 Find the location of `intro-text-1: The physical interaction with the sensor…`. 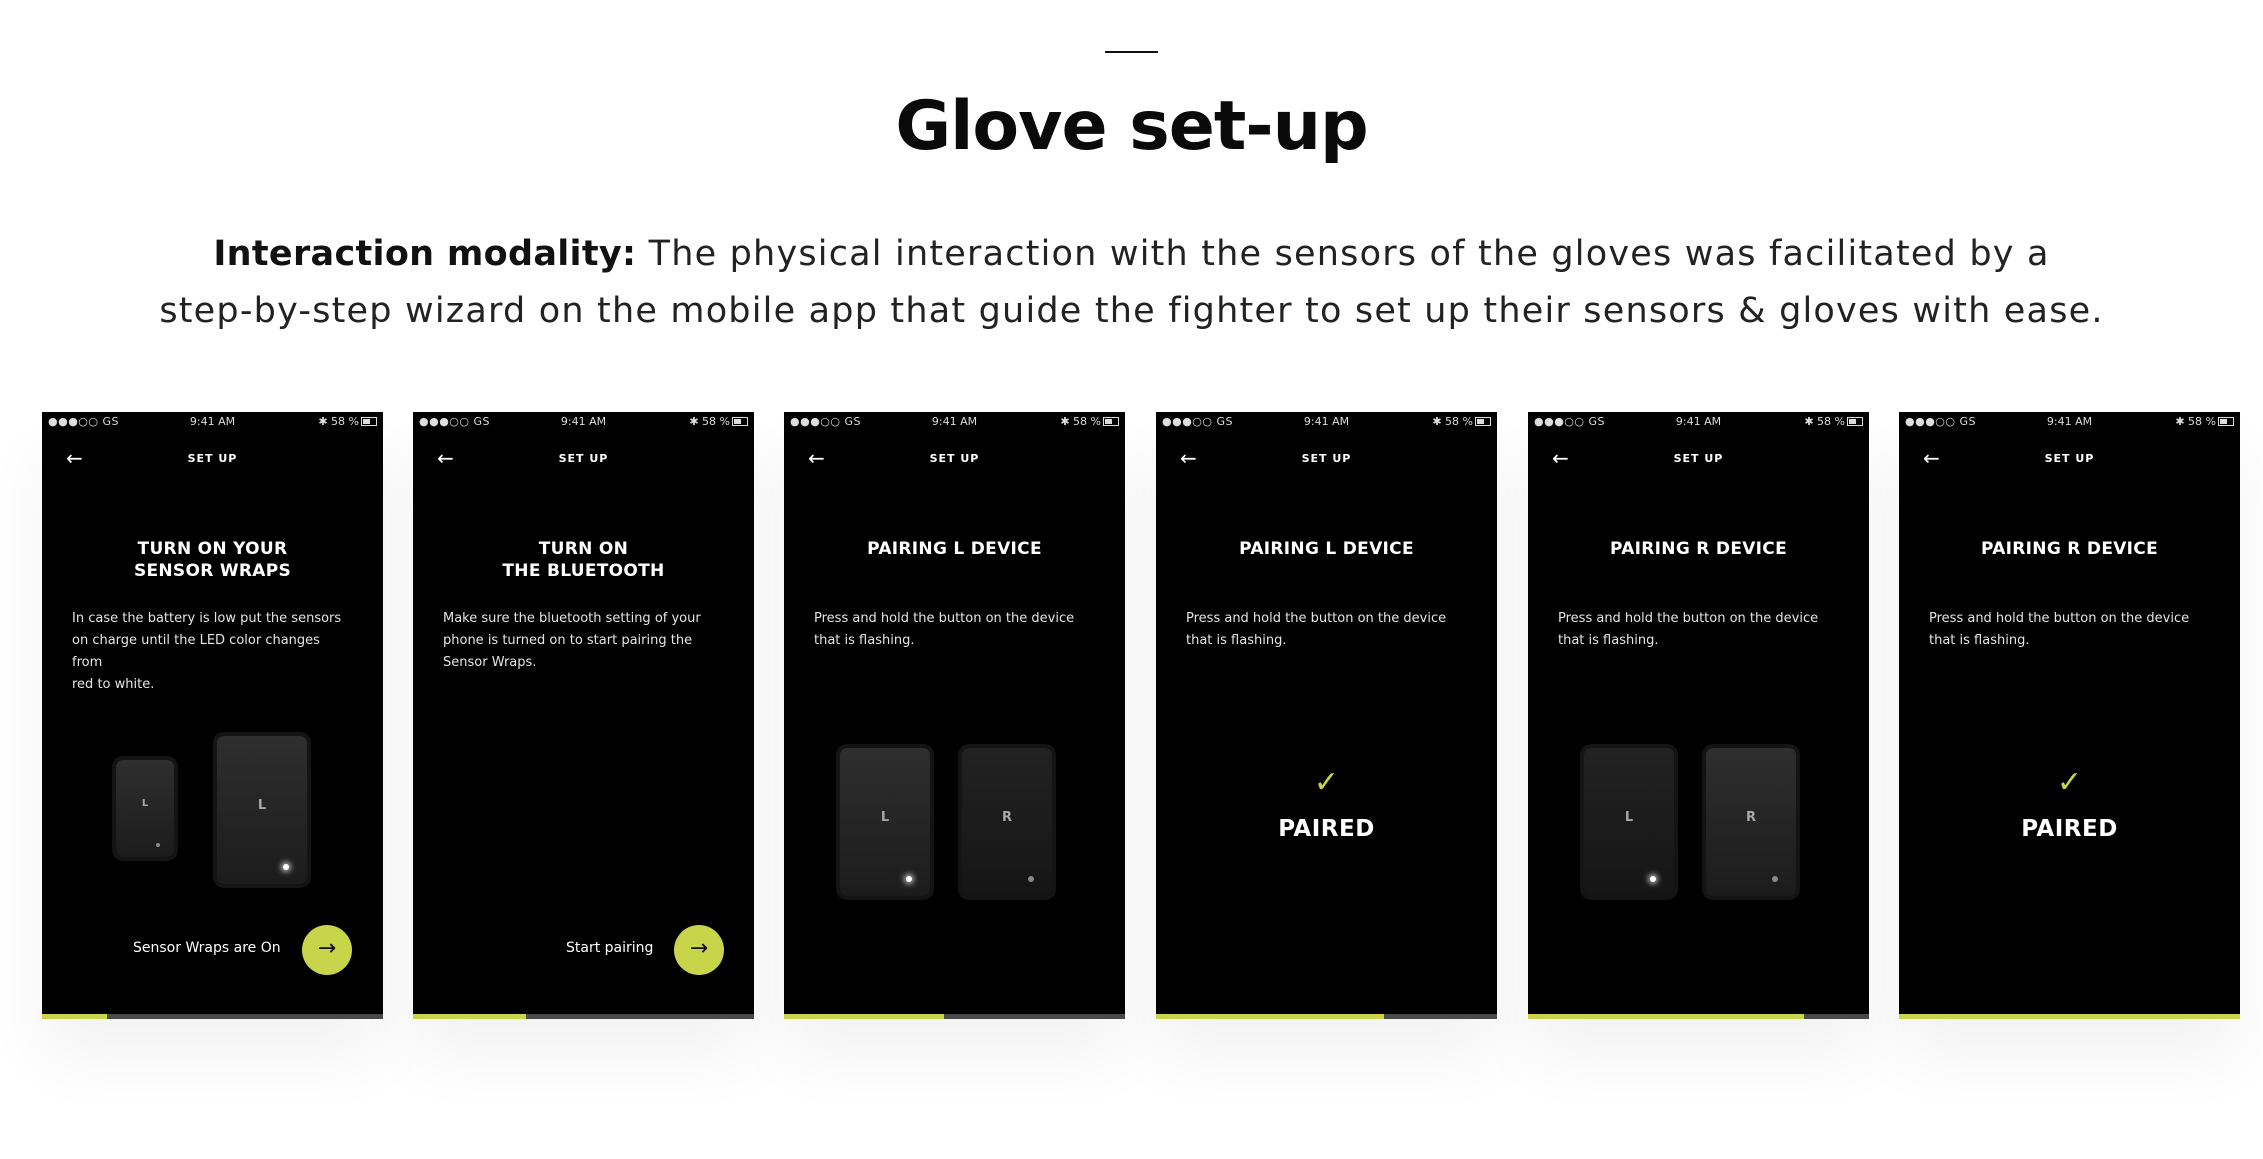

intro-text-1: The physical interaction with the sensor… is located at coordinates (1343, 254).